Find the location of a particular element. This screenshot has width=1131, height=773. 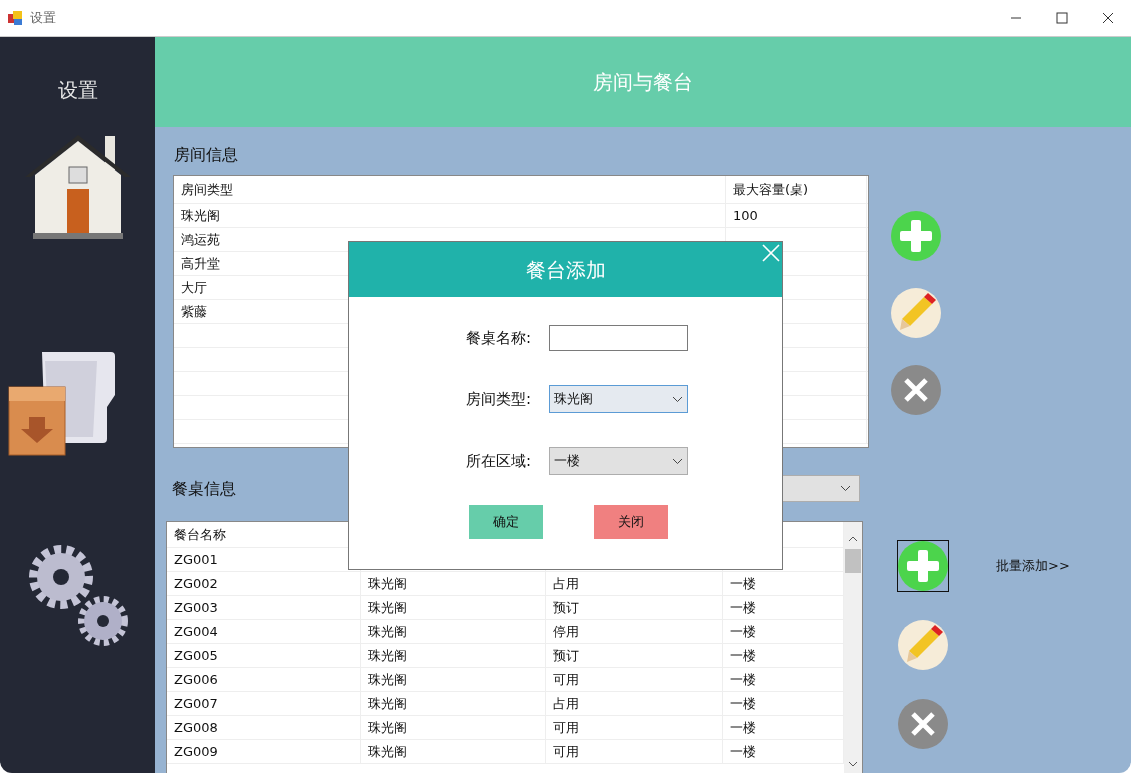

table-cell-text: 紫藤 is located at coordinates (194, 311).